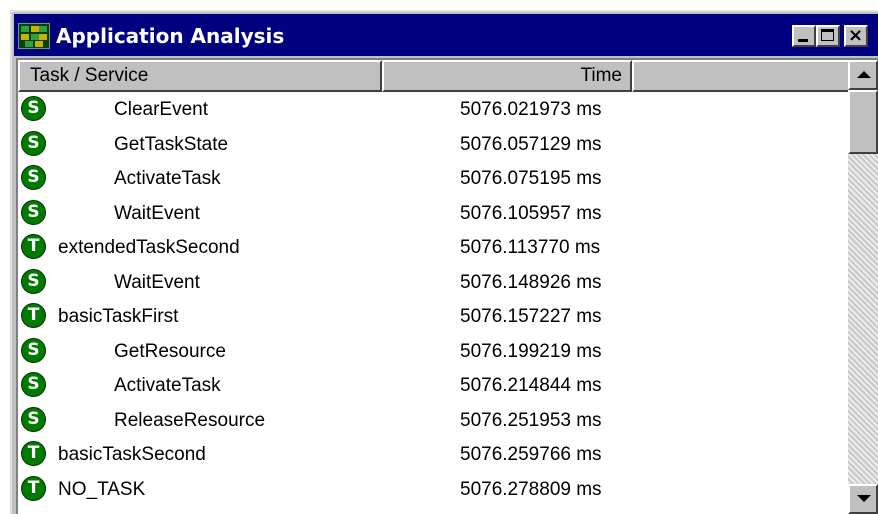  What do you see at coordinates (531, 454) in the screenshot?
I see `event-time: 5076.259766 ms` at bounding box center [531, 454].